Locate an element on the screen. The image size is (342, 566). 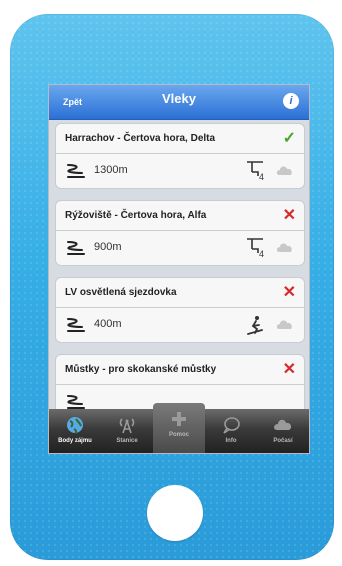
tab-info: Info is located at coordinates (231, 431).